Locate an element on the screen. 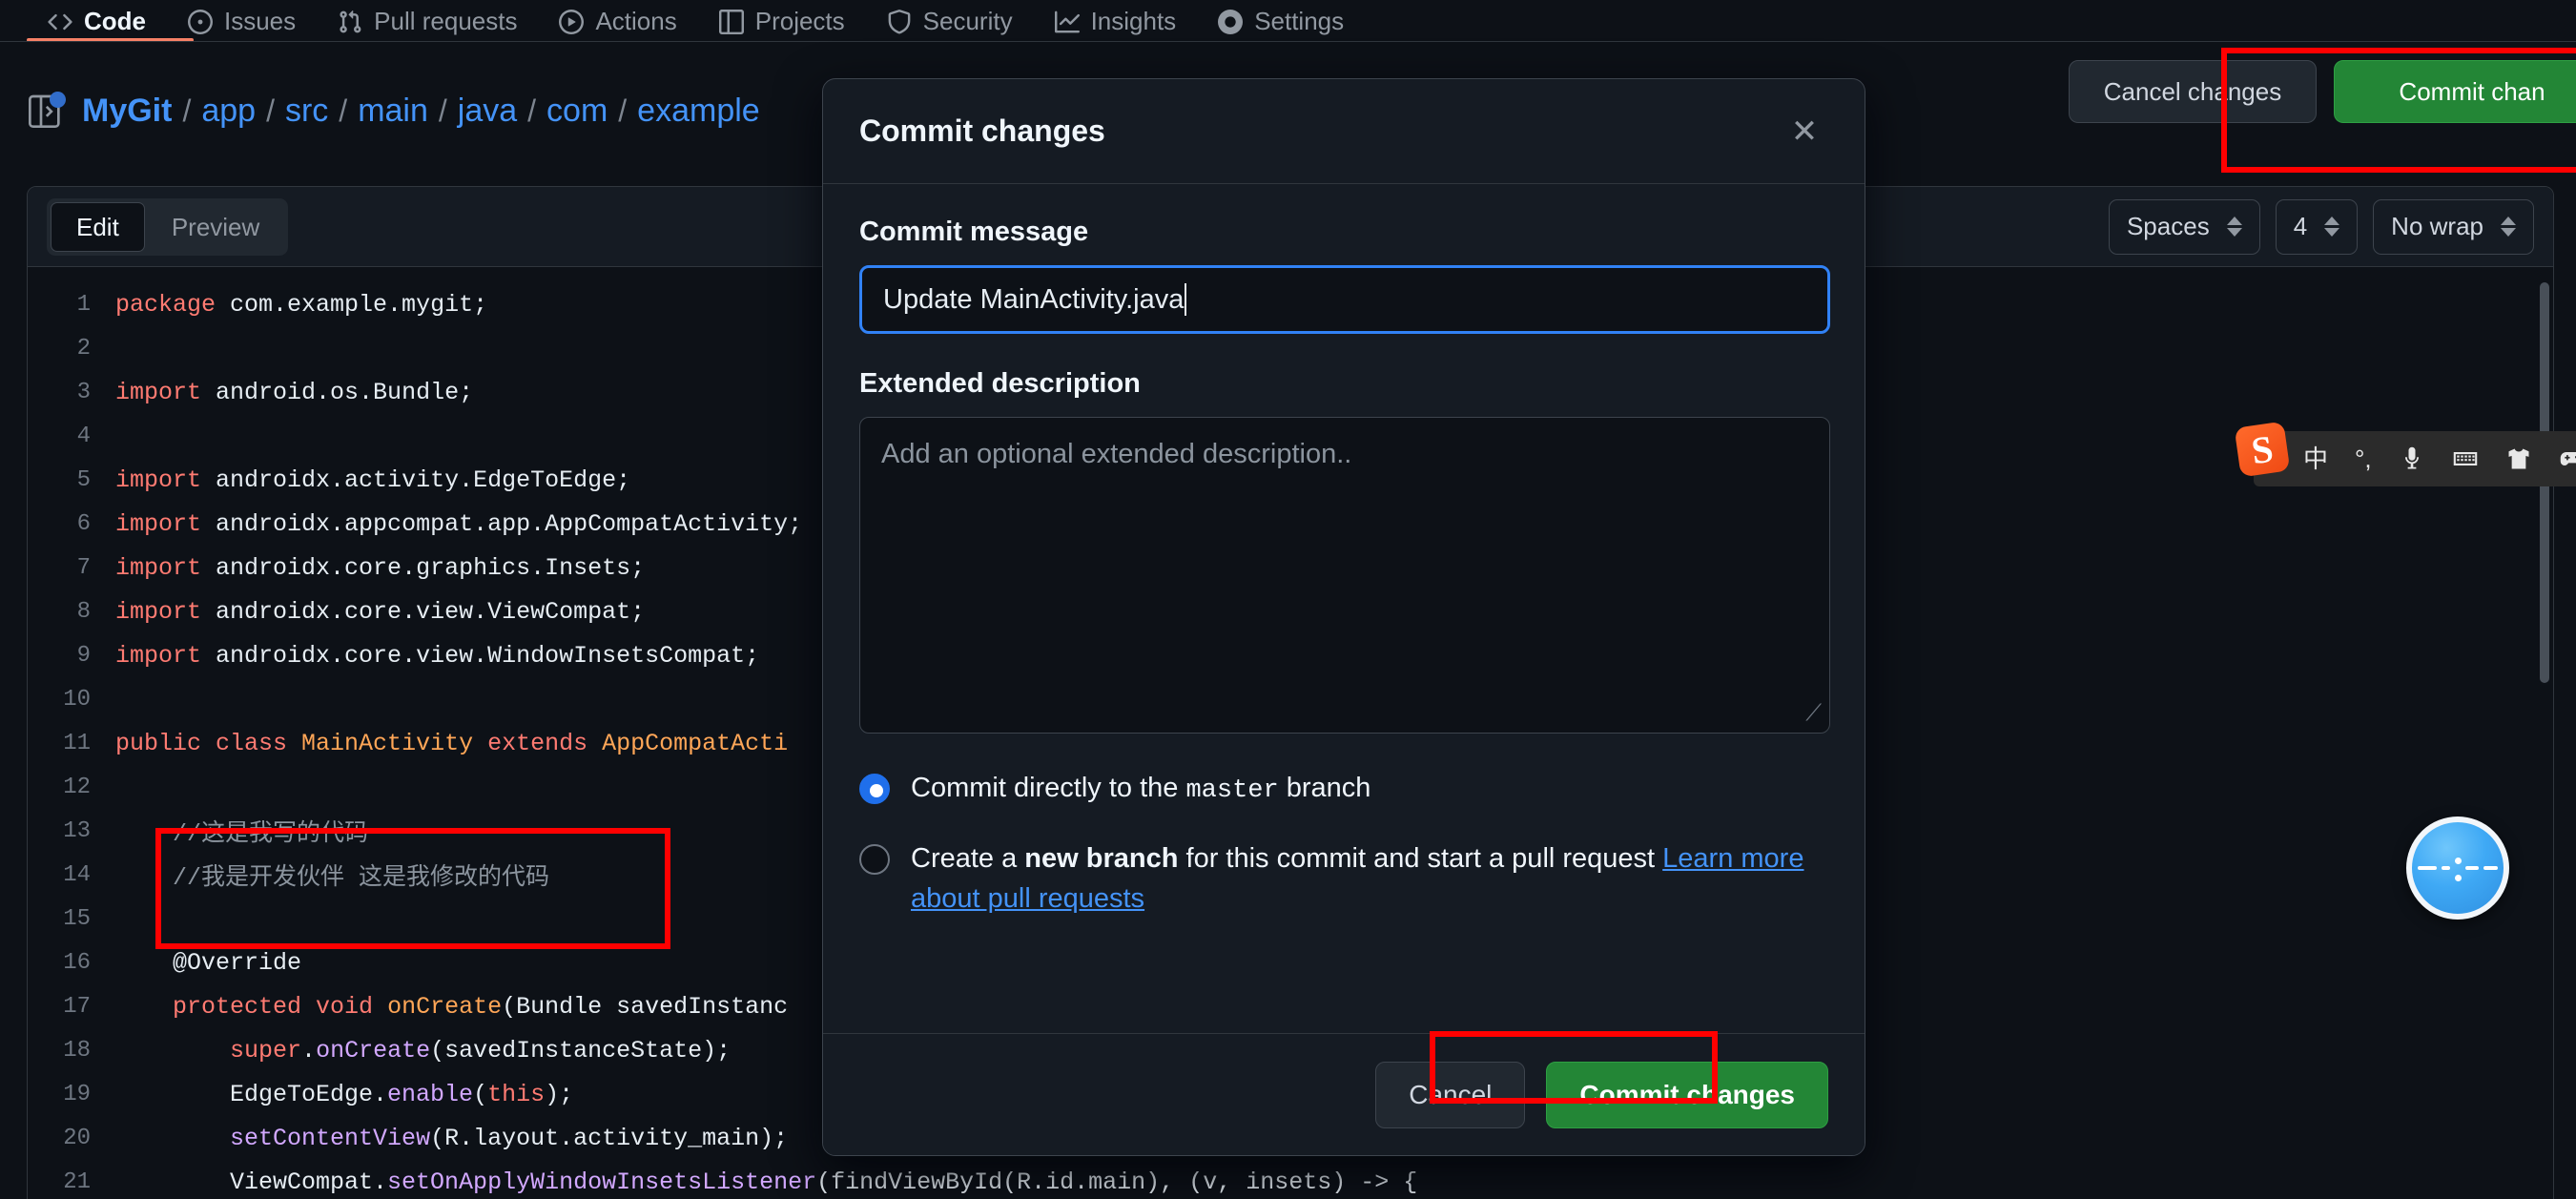  gamepad-icon is located at coordinates (2567, 459).